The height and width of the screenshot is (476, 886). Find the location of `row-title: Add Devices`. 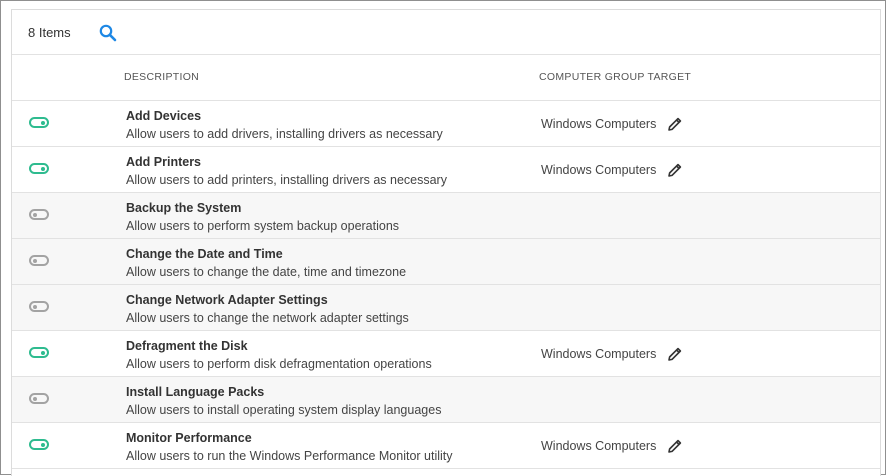

row-title: Add Devices is located at coordinates (164, 116).